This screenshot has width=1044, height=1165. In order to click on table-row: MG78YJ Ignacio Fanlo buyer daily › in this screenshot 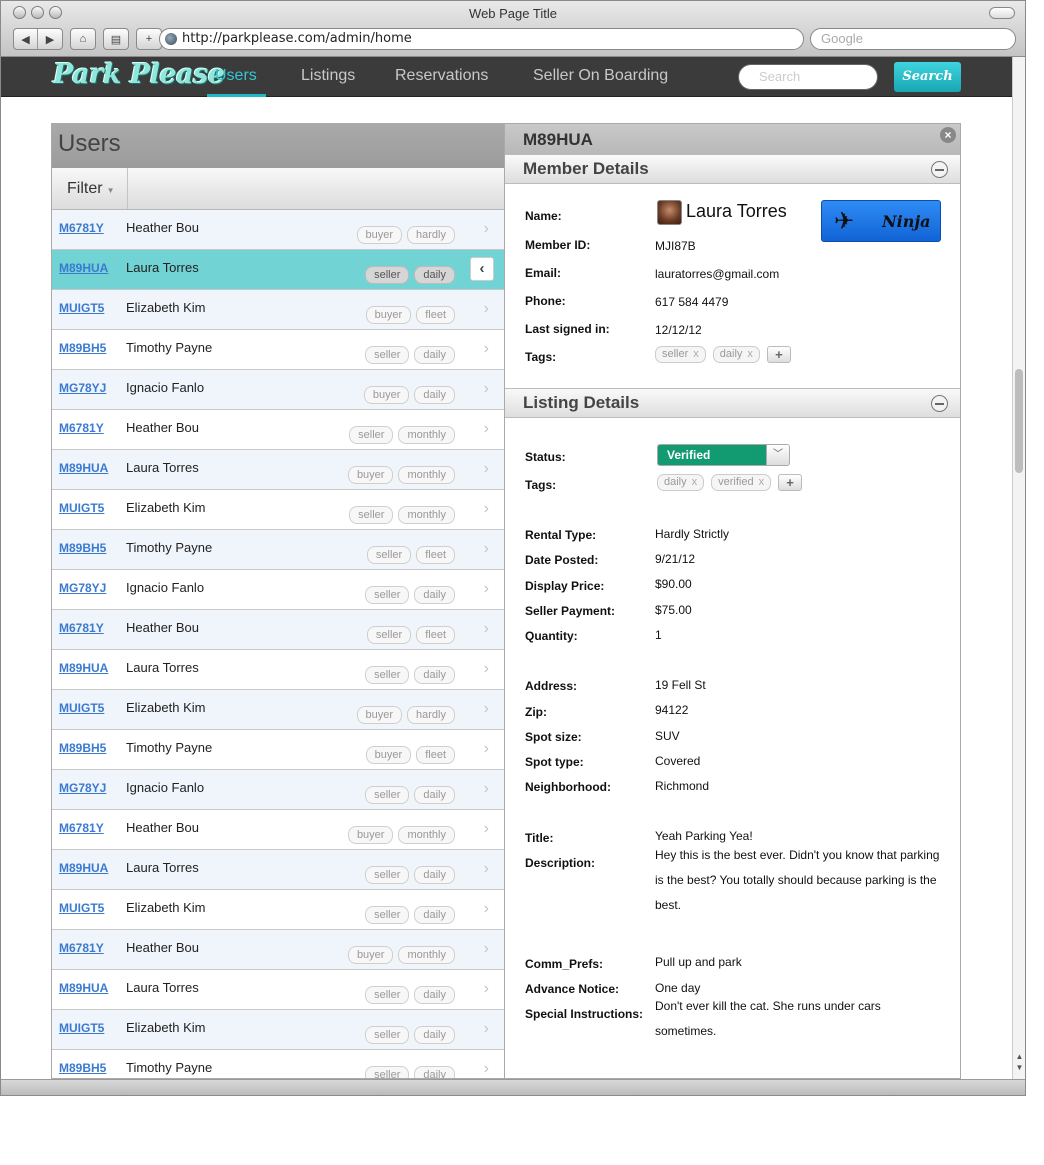, I will do `click(278, 390)`.